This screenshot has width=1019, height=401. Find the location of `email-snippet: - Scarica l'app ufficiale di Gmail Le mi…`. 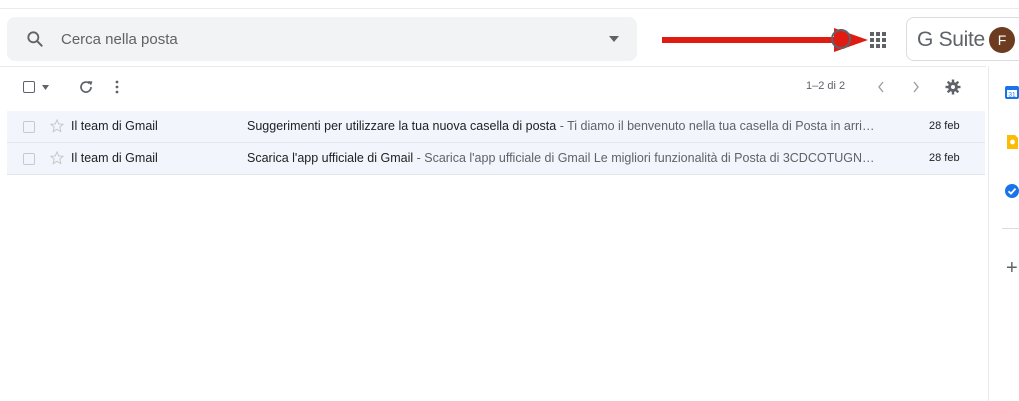

email-snippet: - Scarica l'app ufficiale di Gmail Le mi… is located at coordinates (644, 158).